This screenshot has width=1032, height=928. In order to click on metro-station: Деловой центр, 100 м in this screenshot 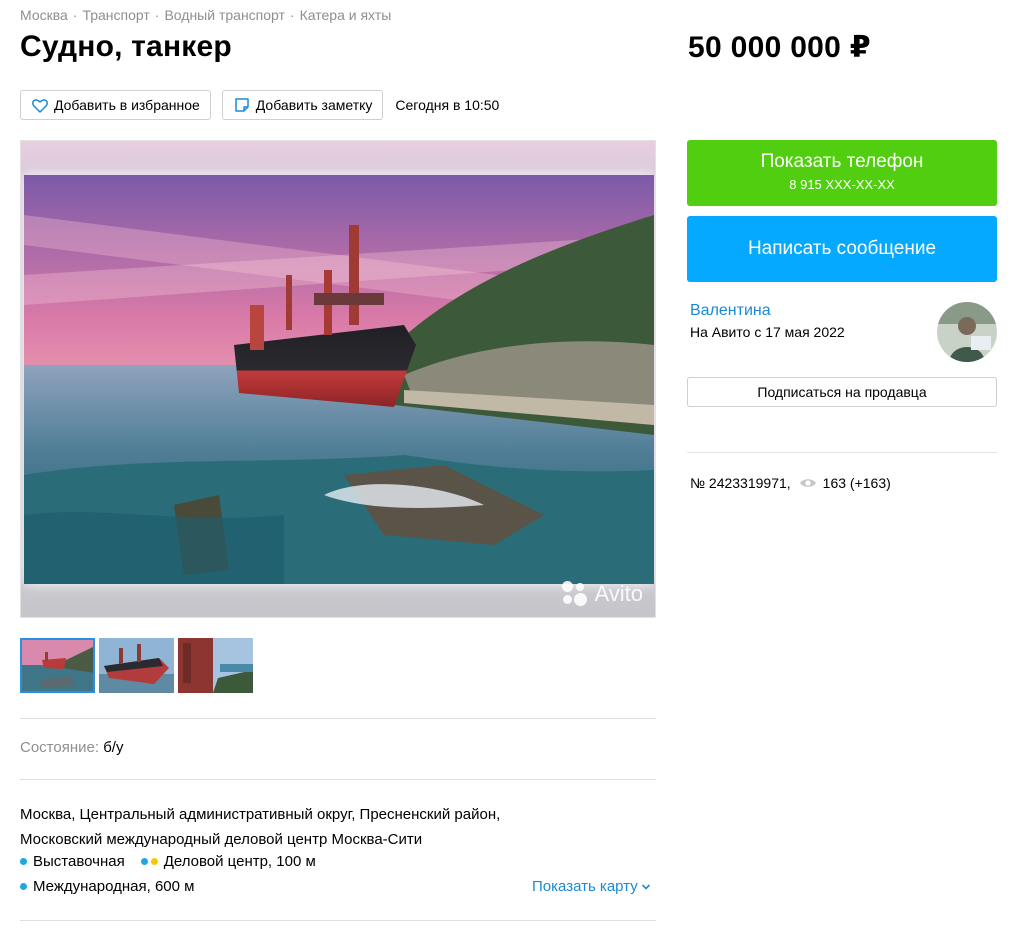, I will do `click(228, 861)`.